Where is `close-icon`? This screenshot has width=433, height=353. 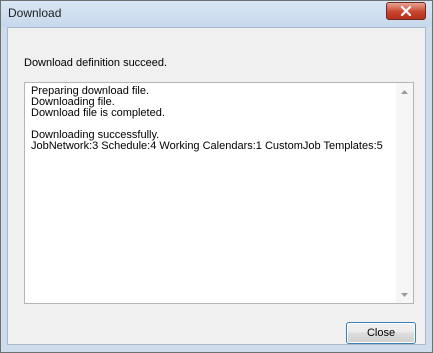 close-icon is located at coordinates (406, 11).